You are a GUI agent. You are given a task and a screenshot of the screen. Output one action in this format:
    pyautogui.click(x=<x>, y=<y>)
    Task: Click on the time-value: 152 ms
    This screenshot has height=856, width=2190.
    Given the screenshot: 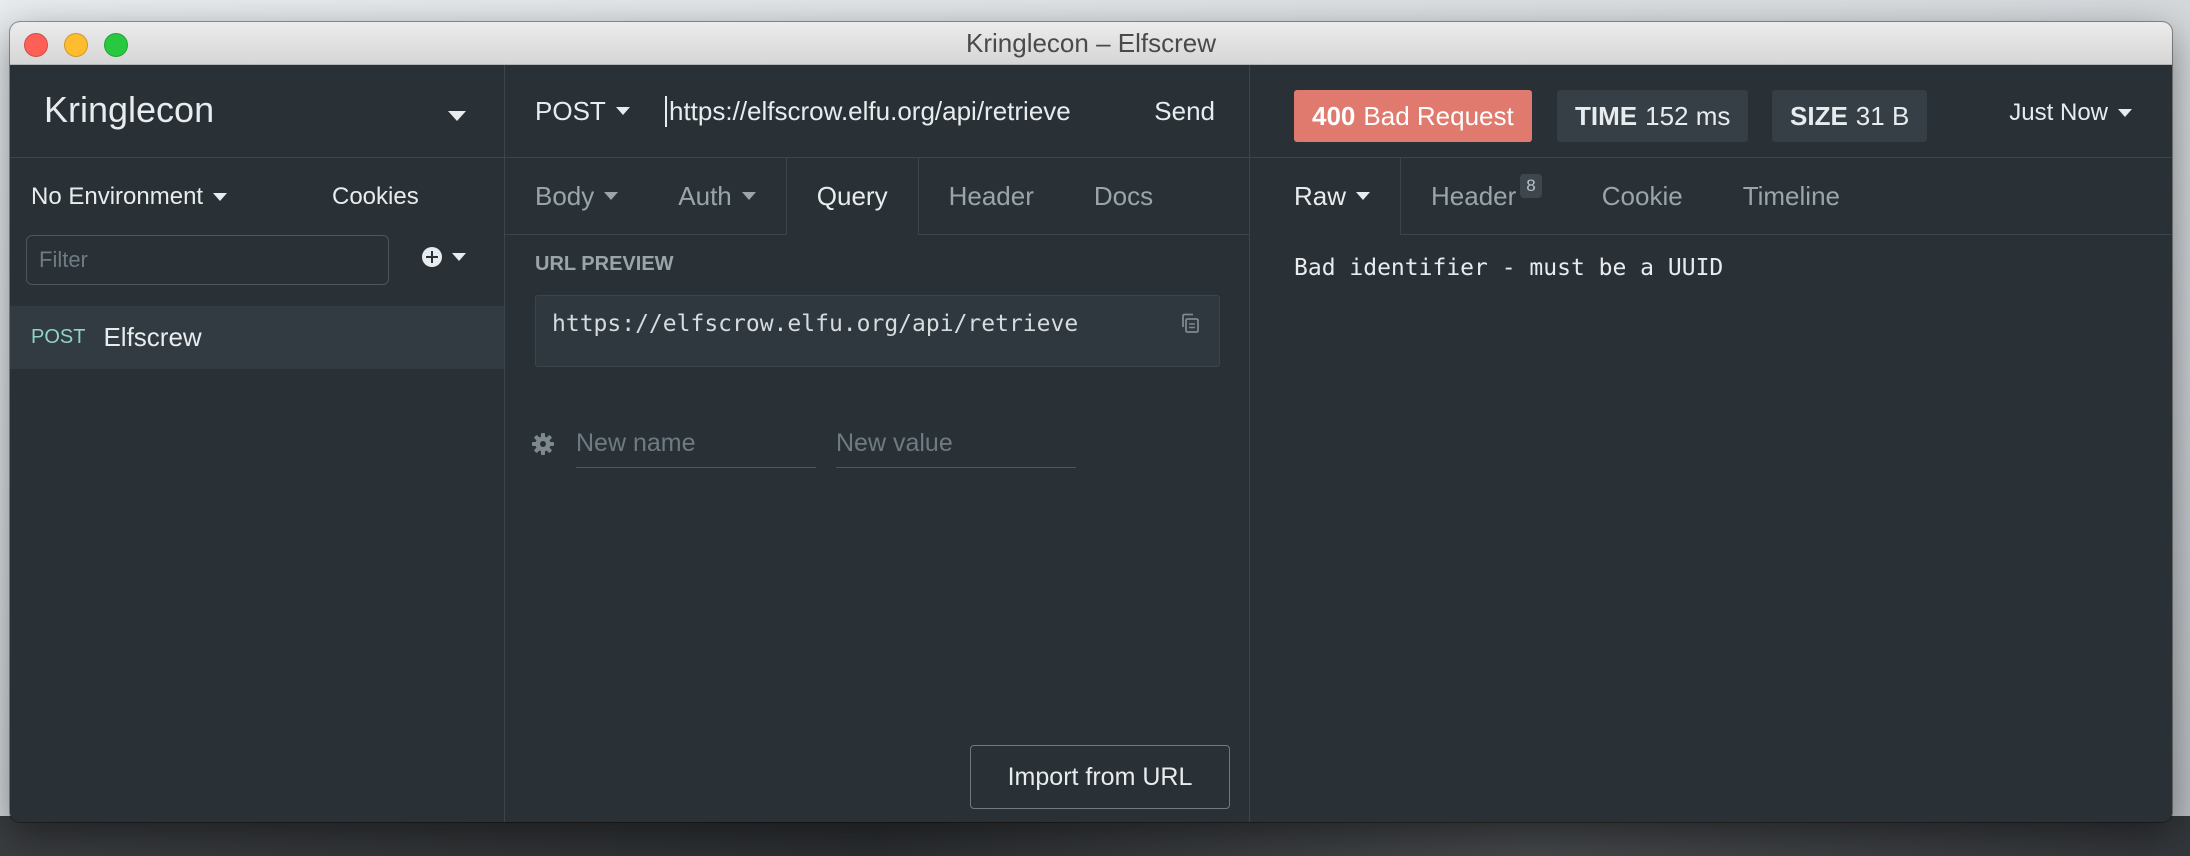 What is the action you would take?
    pyautogui.click(x=1688, y=115)
    